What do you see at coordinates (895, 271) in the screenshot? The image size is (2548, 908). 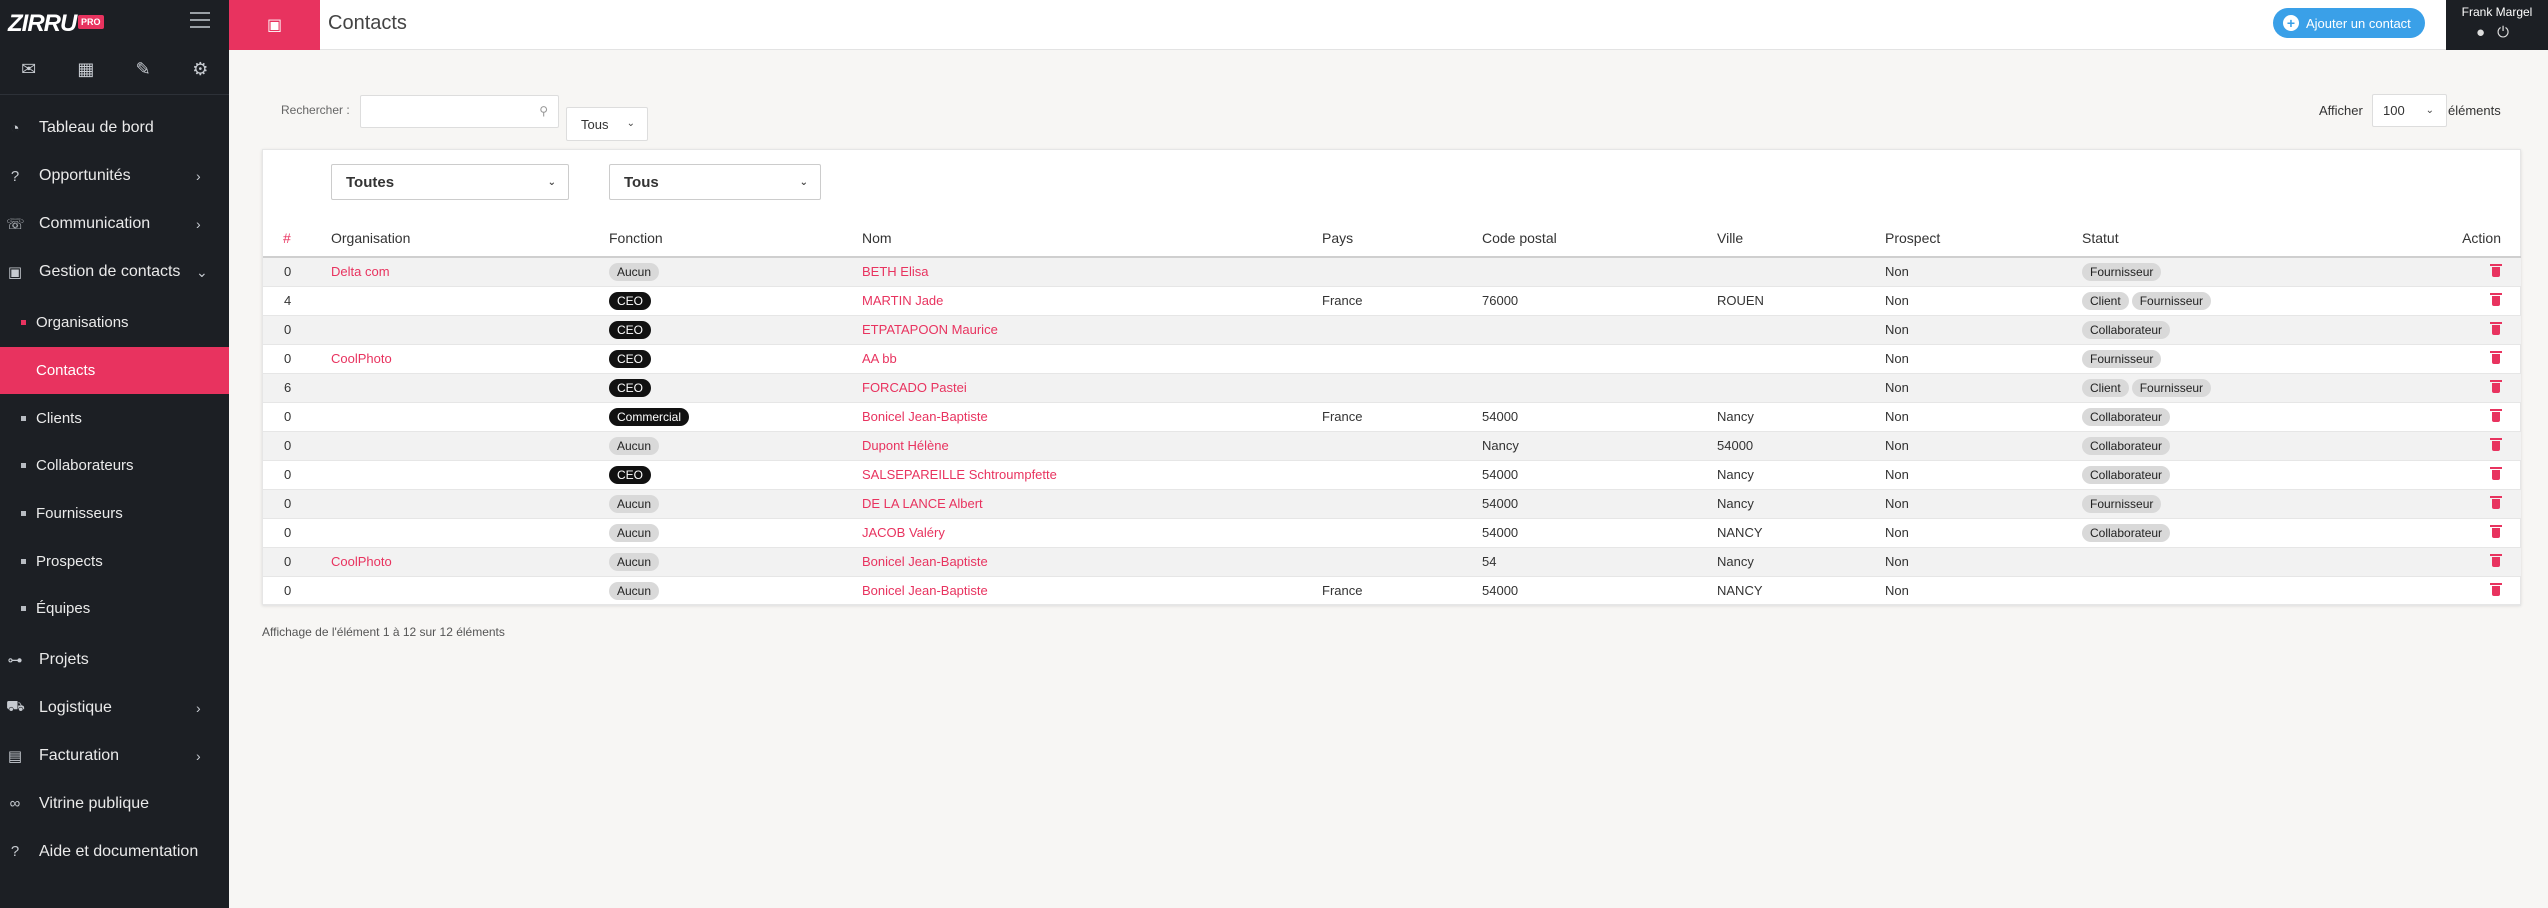 I see `contact-name-link: BETH Elisa` at bounding box center [895, 271].